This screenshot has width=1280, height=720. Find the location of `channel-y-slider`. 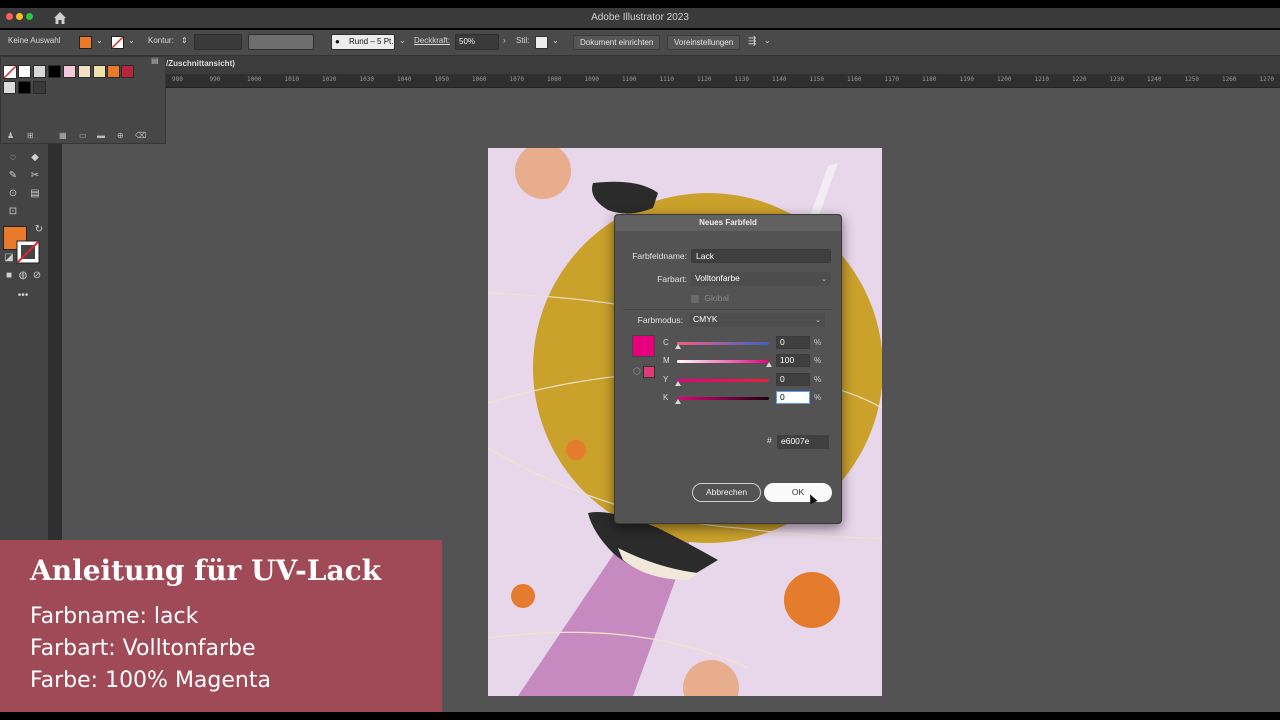

channel-y-slider is located at coordinates (723, 380).